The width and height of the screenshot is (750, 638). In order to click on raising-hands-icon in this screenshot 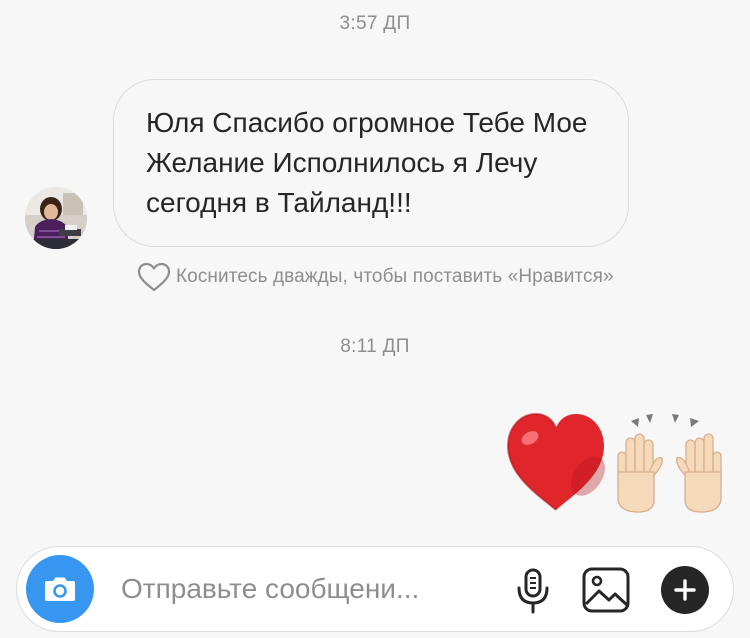, I will do `click(669, 463)`.